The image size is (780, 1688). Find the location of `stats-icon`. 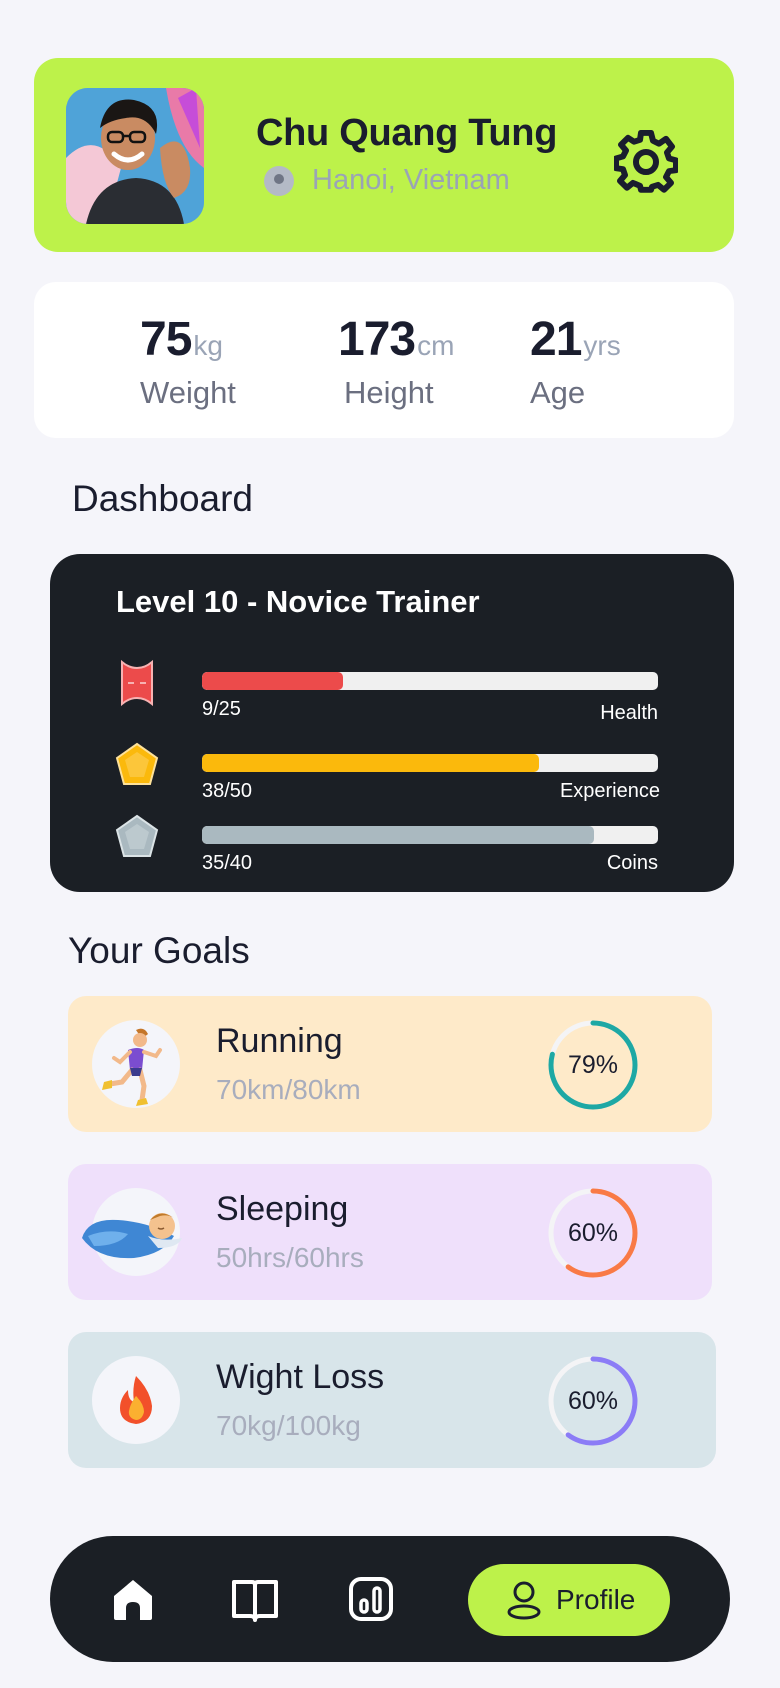

stats-icon is located at coordinates (371, 1599).